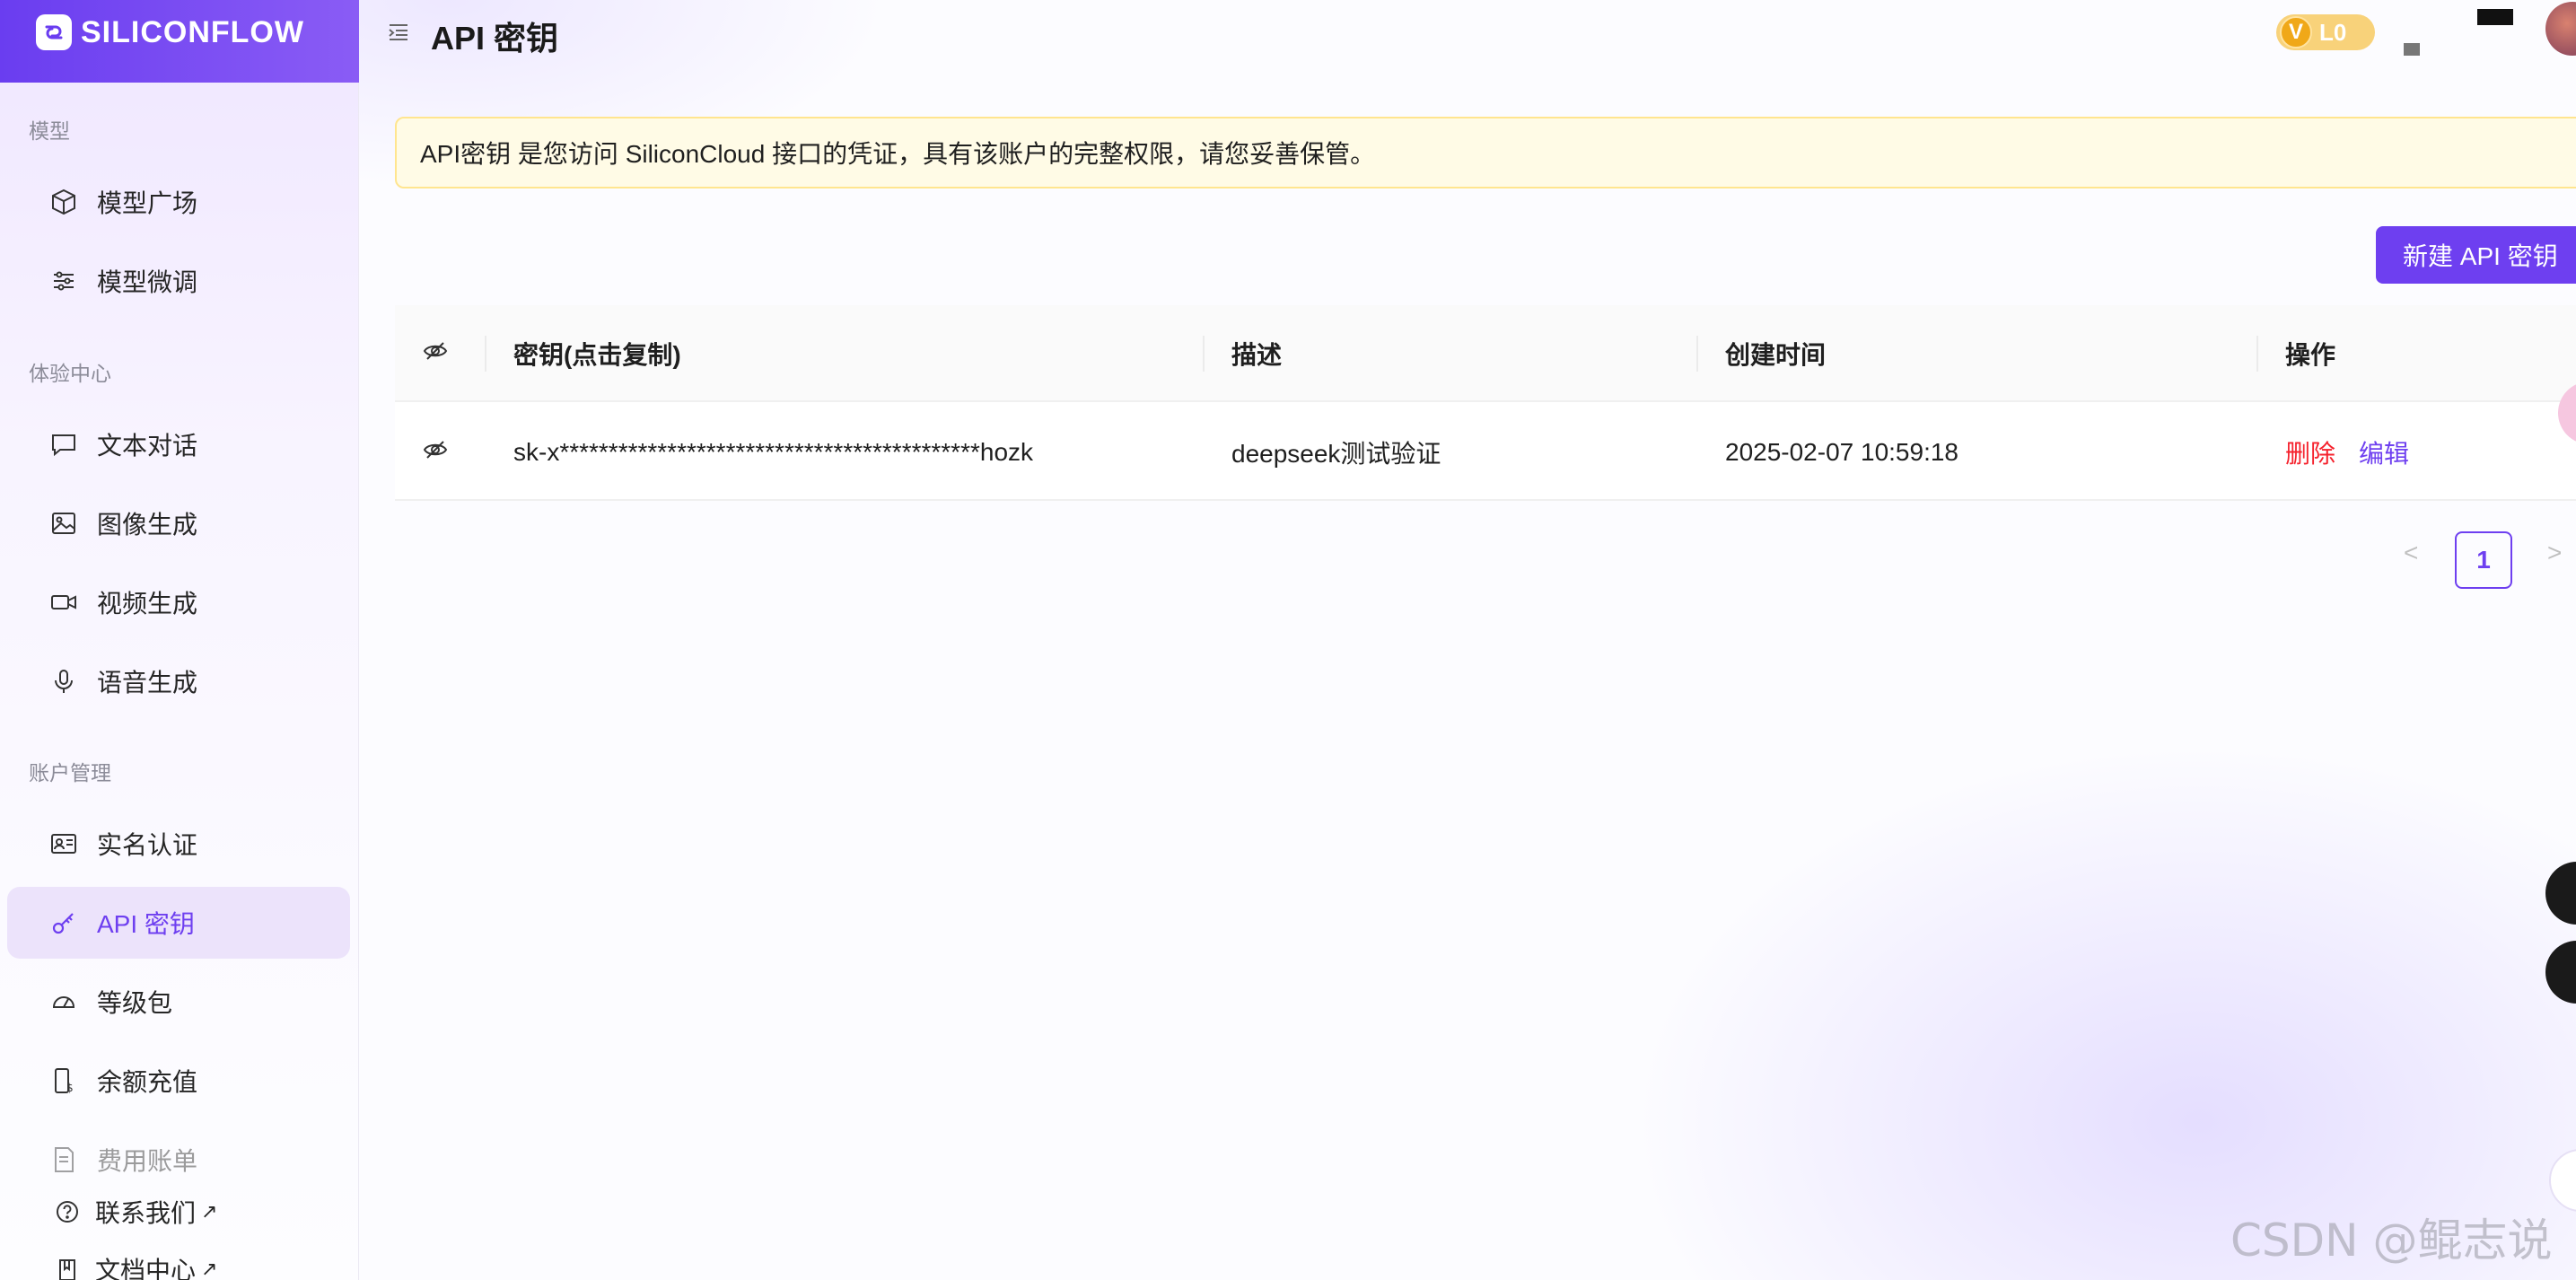  What do you see at coordinates (2562, 1180) in the screenshot?
I see `floating-help-button` at bounding box center [2562, 1180].